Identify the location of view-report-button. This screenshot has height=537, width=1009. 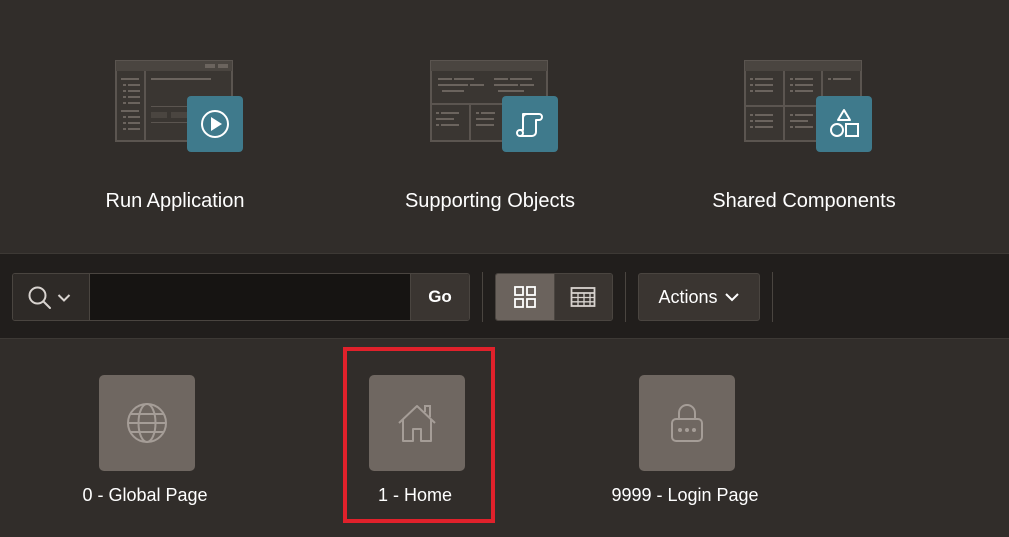
(583, 297).